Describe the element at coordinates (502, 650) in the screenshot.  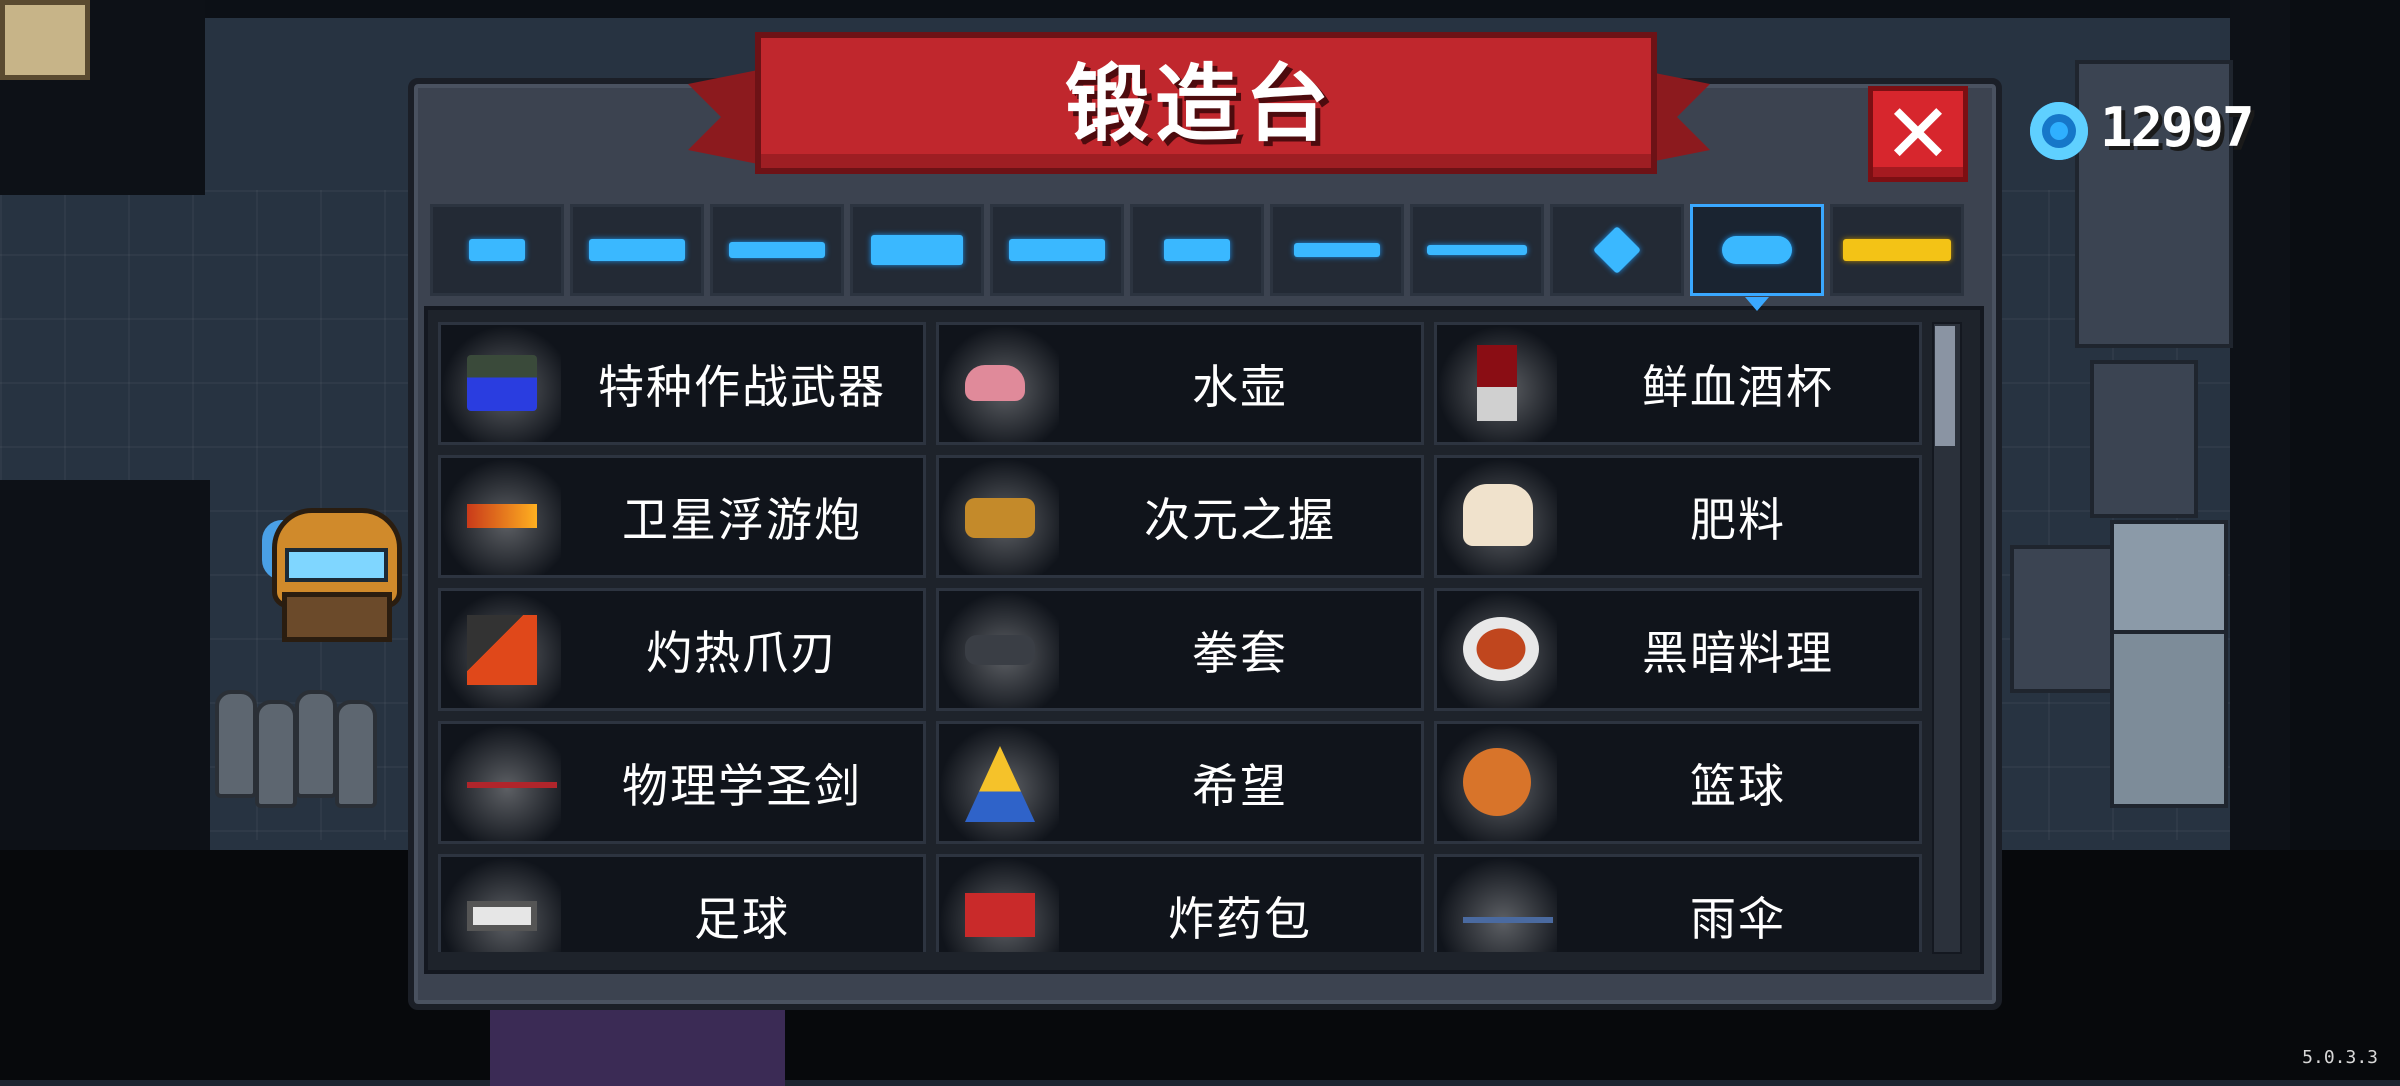
I see `burning-claw-icon` at that location.